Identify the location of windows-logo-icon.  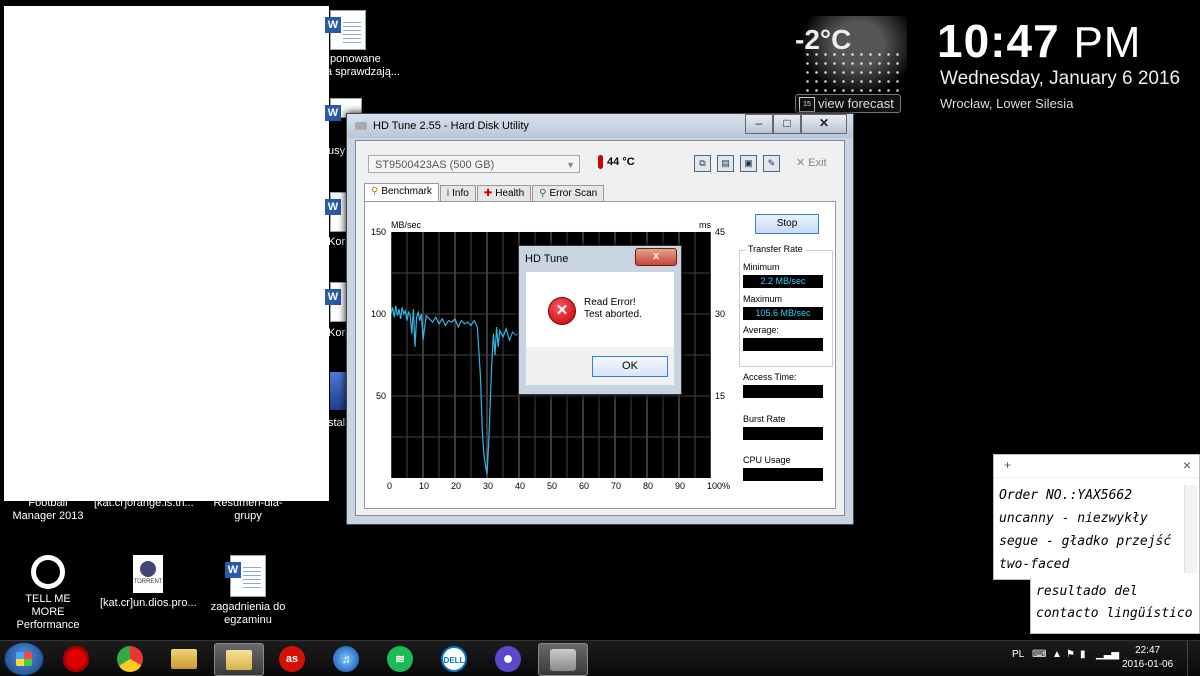
(24, 659).